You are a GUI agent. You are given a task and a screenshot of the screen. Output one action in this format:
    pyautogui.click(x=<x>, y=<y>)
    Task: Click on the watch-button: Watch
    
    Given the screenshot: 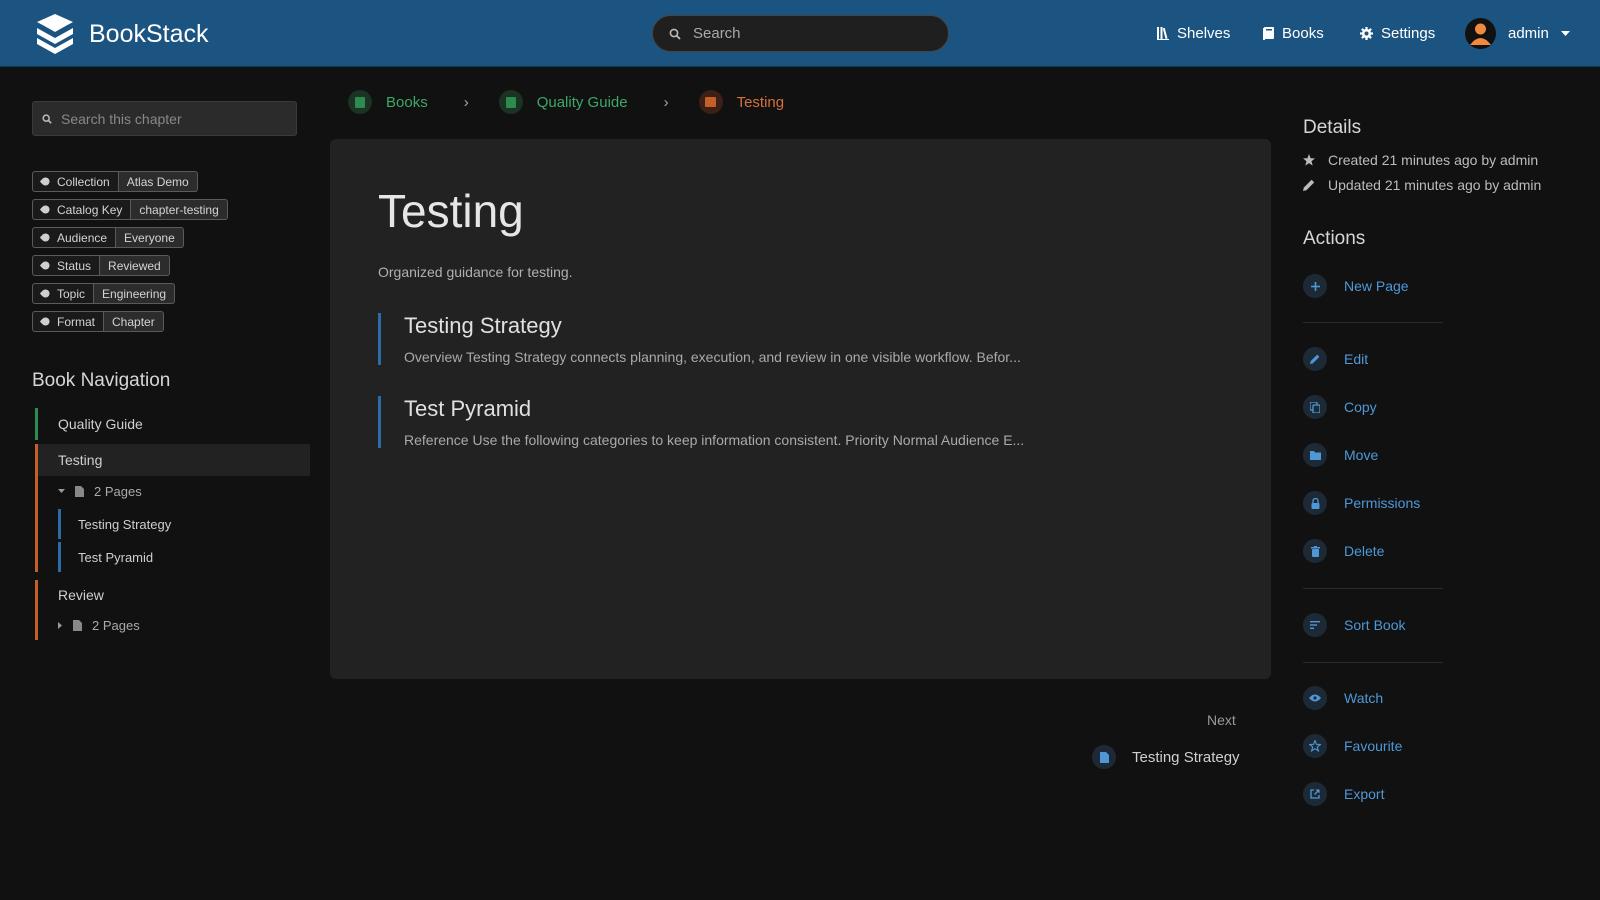 What is the action you would take?
    pyautogui.click(x=1343, y=698)
    